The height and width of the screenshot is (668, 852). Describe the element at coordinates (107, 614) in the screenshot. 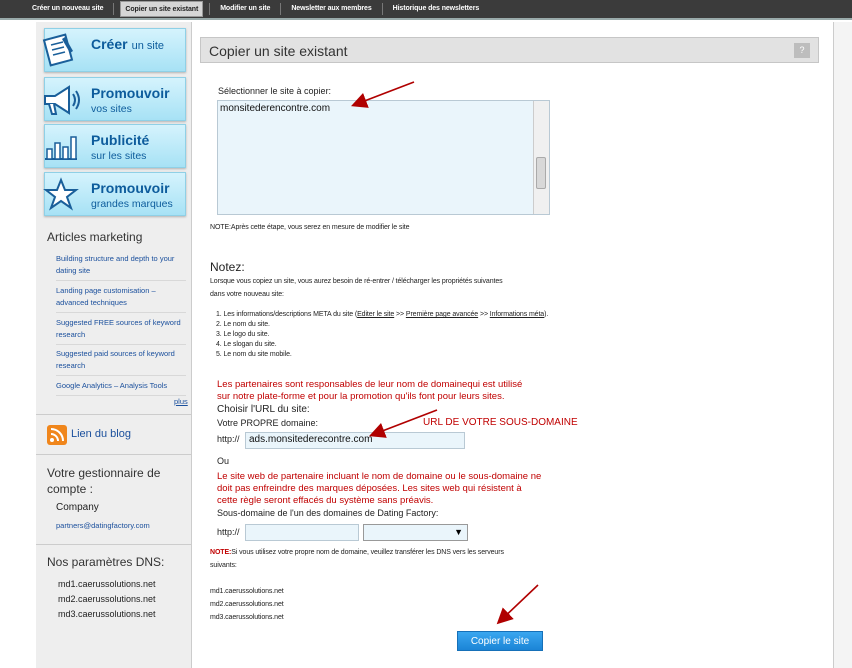

I see `dns-server: md3.caerussolutions.net` at that location.